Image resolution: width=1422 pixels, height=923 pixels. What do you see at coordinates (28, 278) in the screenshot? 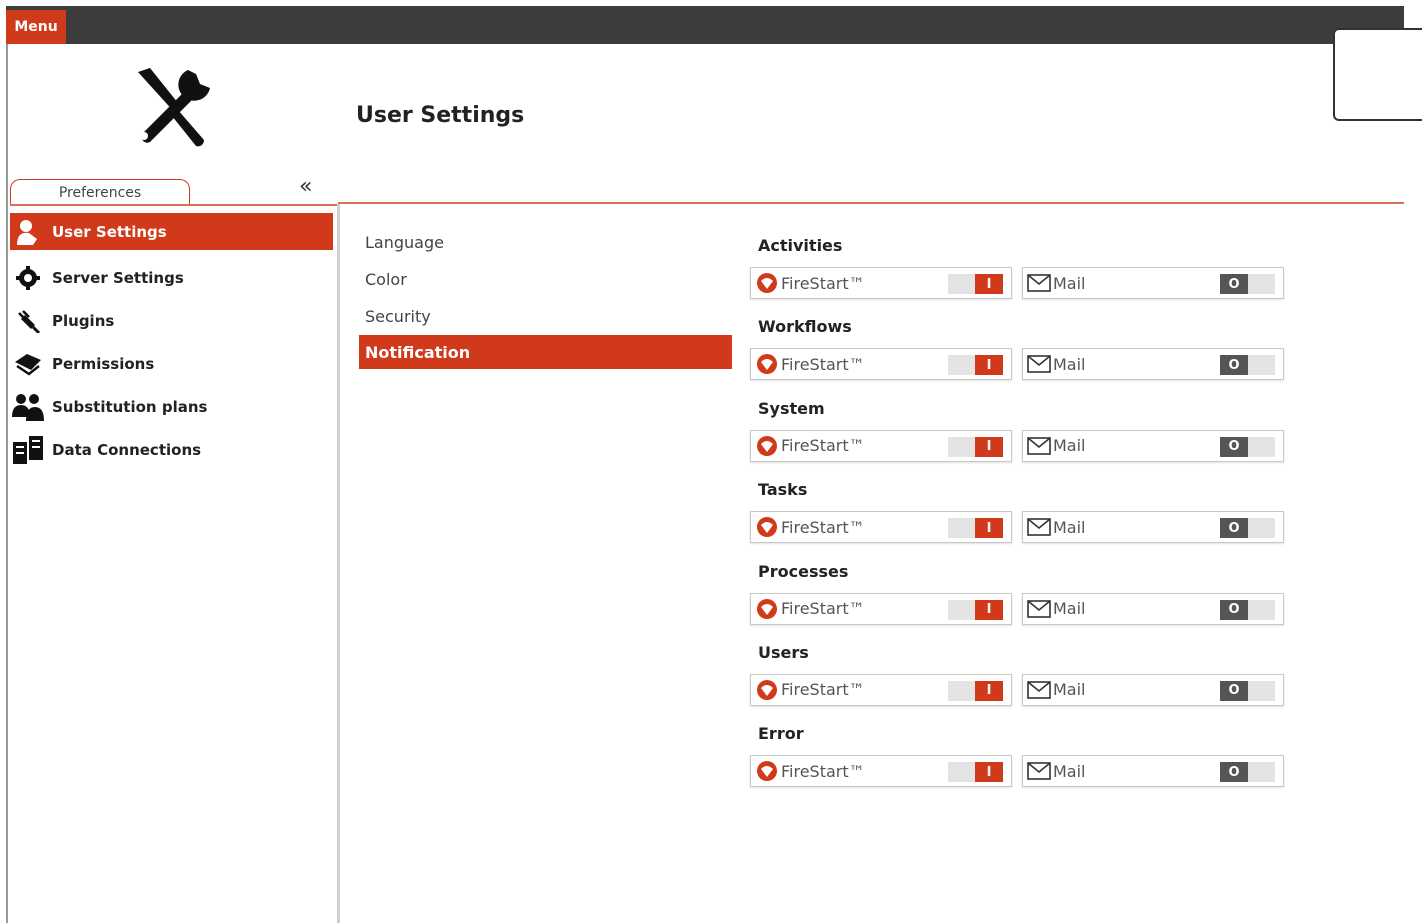
I see `gear-icon` at bounding box center [28, 278].